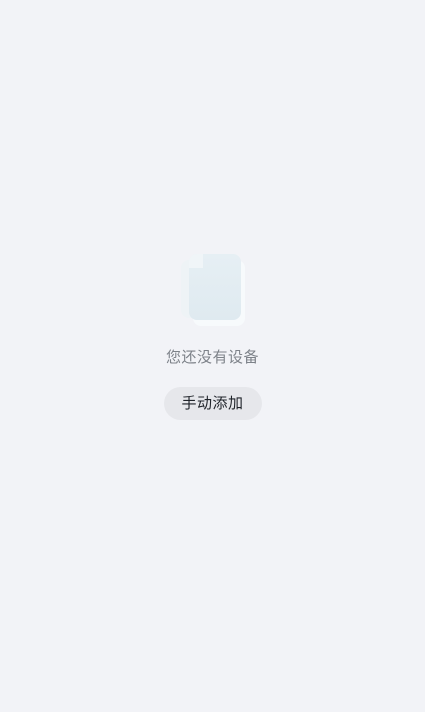 The width and height of the screenshot is (425, 712). Describe the element at coordinates (212, 403) in the screenshot. I see `manual-add-button: 手动添加` at that location.